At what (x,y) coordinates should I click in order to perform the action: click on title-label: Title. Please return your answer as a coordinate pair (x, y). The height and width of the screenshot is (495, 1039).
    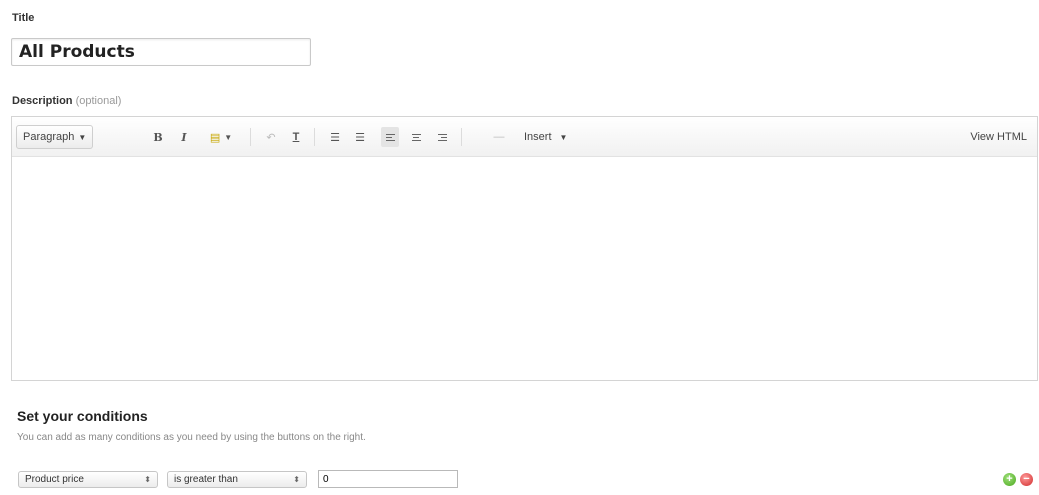
    Looking at the image, I should click on (23, 18).